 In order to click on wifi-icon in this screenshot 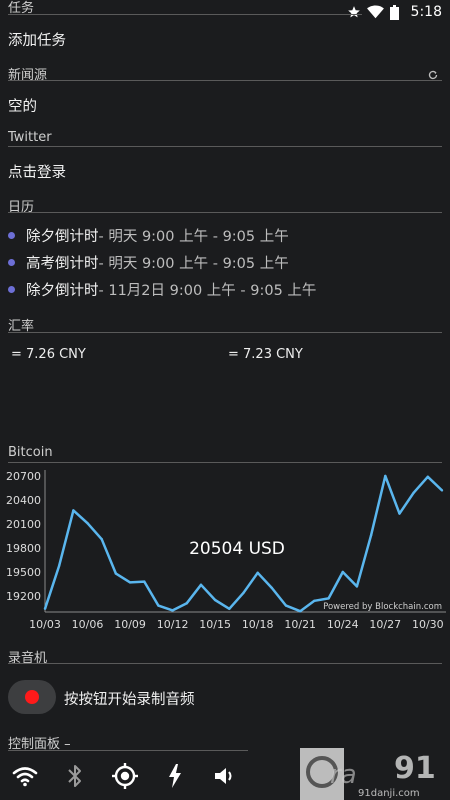, I will do `click(375, 12)`.